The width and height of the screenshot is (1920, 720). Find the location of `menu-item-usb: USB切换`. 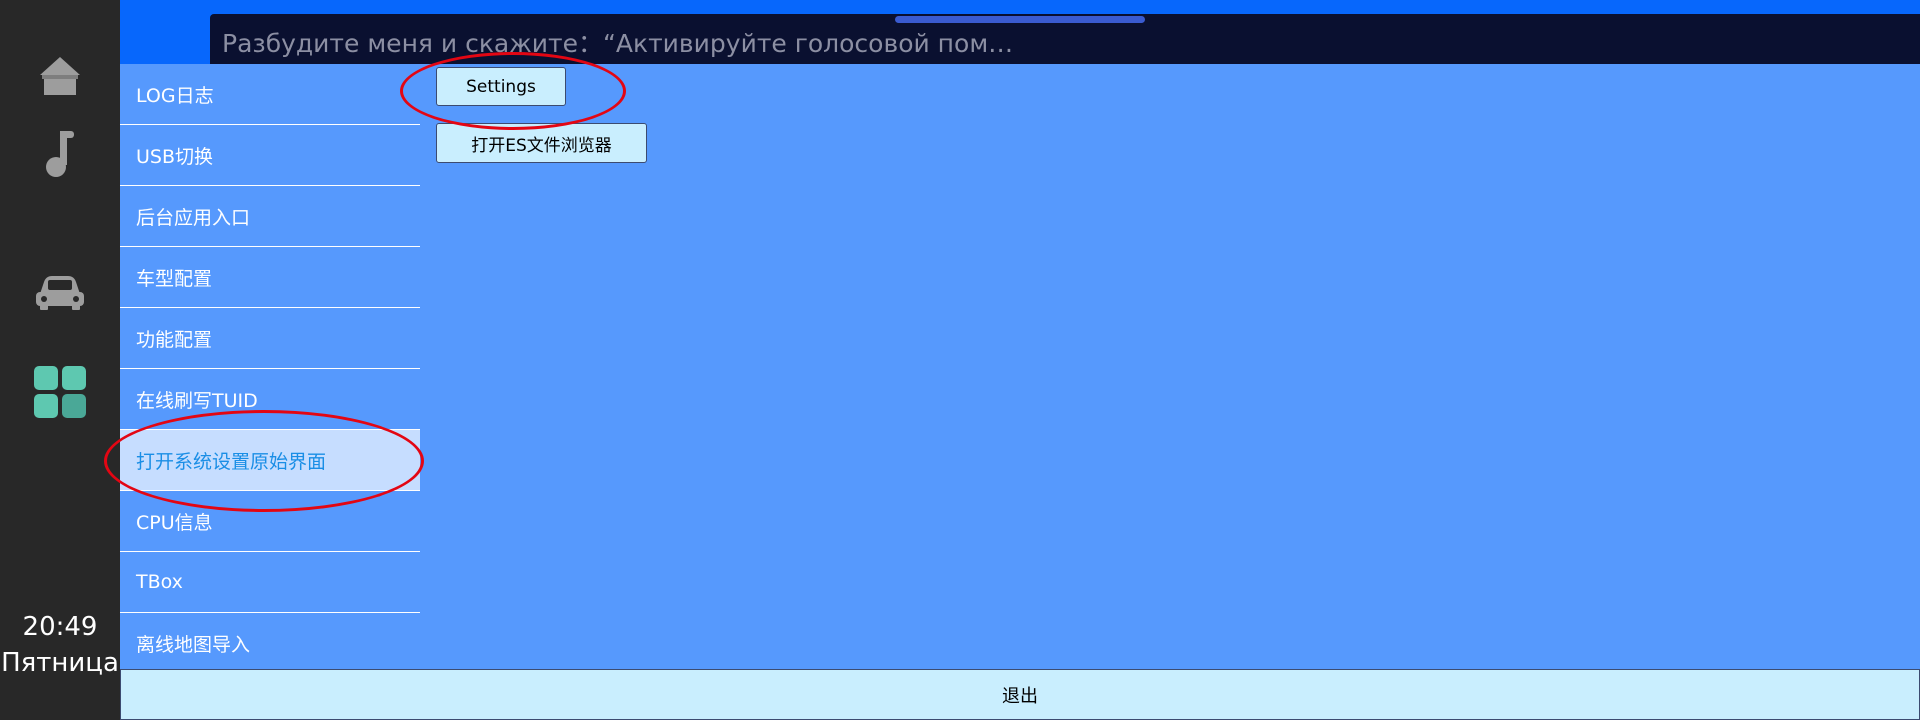

menu-item-usb: USB切换 is located at coordinates (270, 155).